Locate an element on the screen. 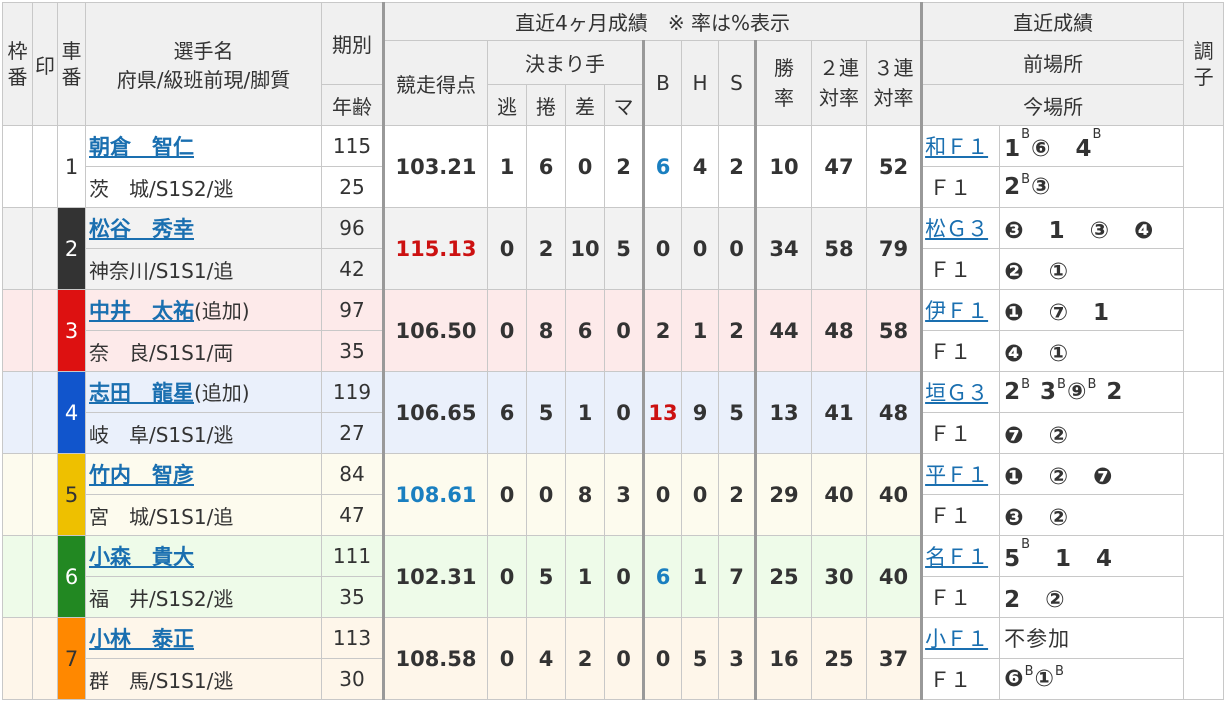 The image size is (1225, 707). term-cell: 84 is located at coordinates (352, 474).